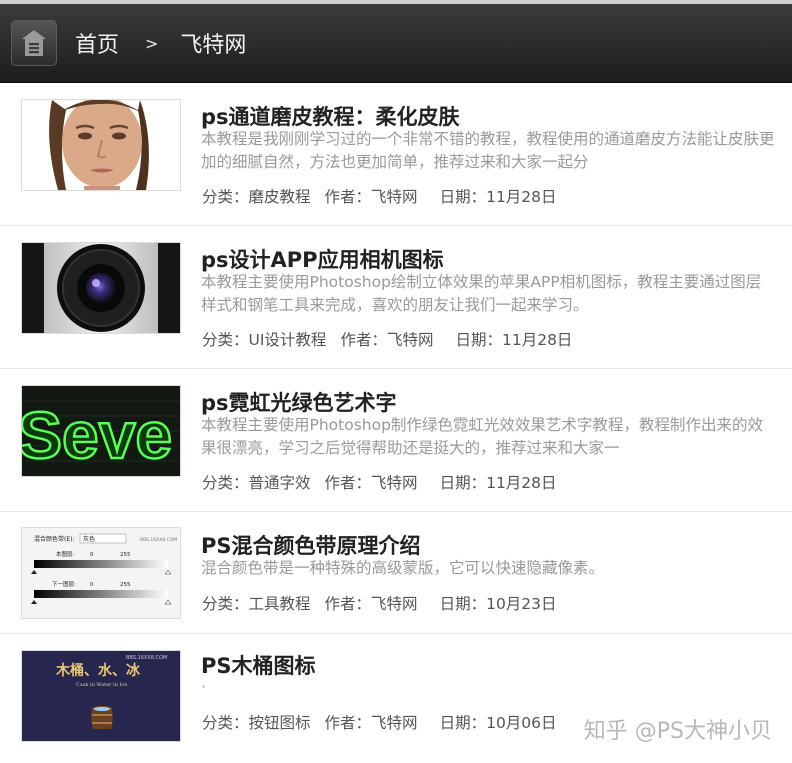 This screenshot has width=792, height=763. What do you see at coordinates (203, 687) in the screenshot?
I see `article-description: ·` at bounding box center [203, 687].